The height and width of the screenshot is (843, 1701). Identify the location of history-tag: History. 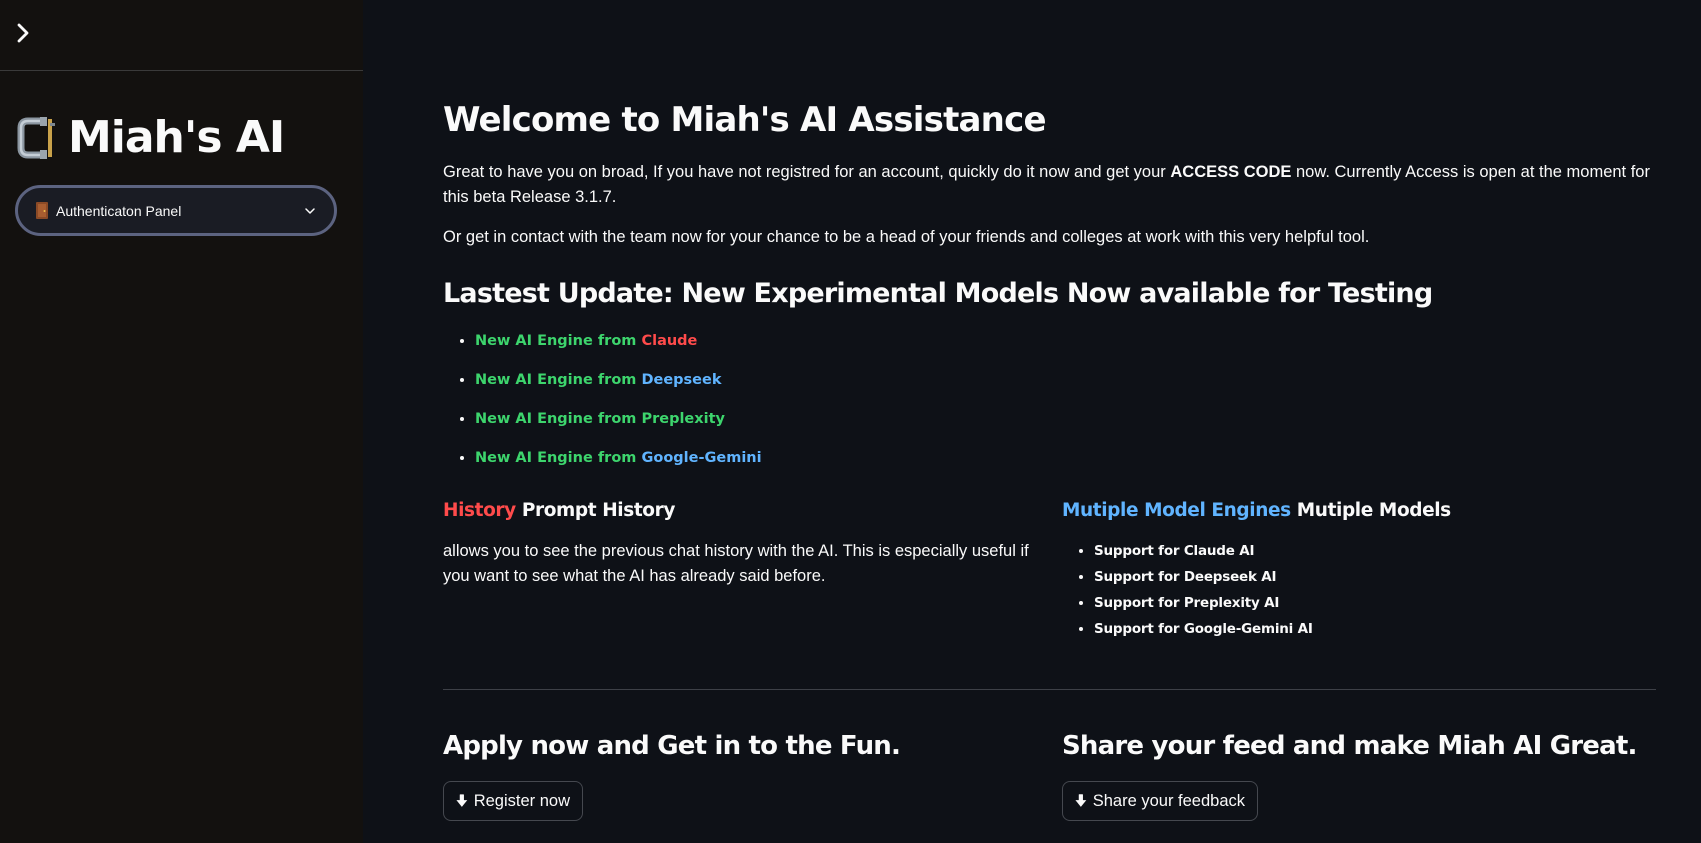
(479, 510).